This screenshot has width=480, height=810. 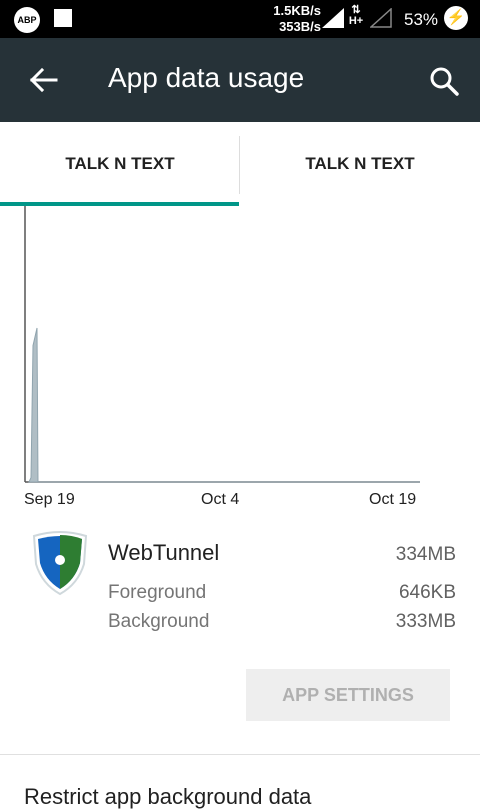 What do you see at coordinates (297, 10) in the screenshot?
I see `speed-up: 1.5KB/s` at bounding box center [297, 10].